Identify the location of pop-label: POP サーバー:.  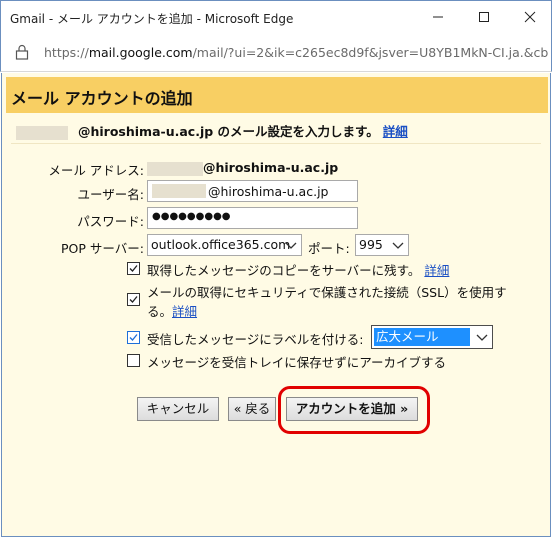
(102, 248).